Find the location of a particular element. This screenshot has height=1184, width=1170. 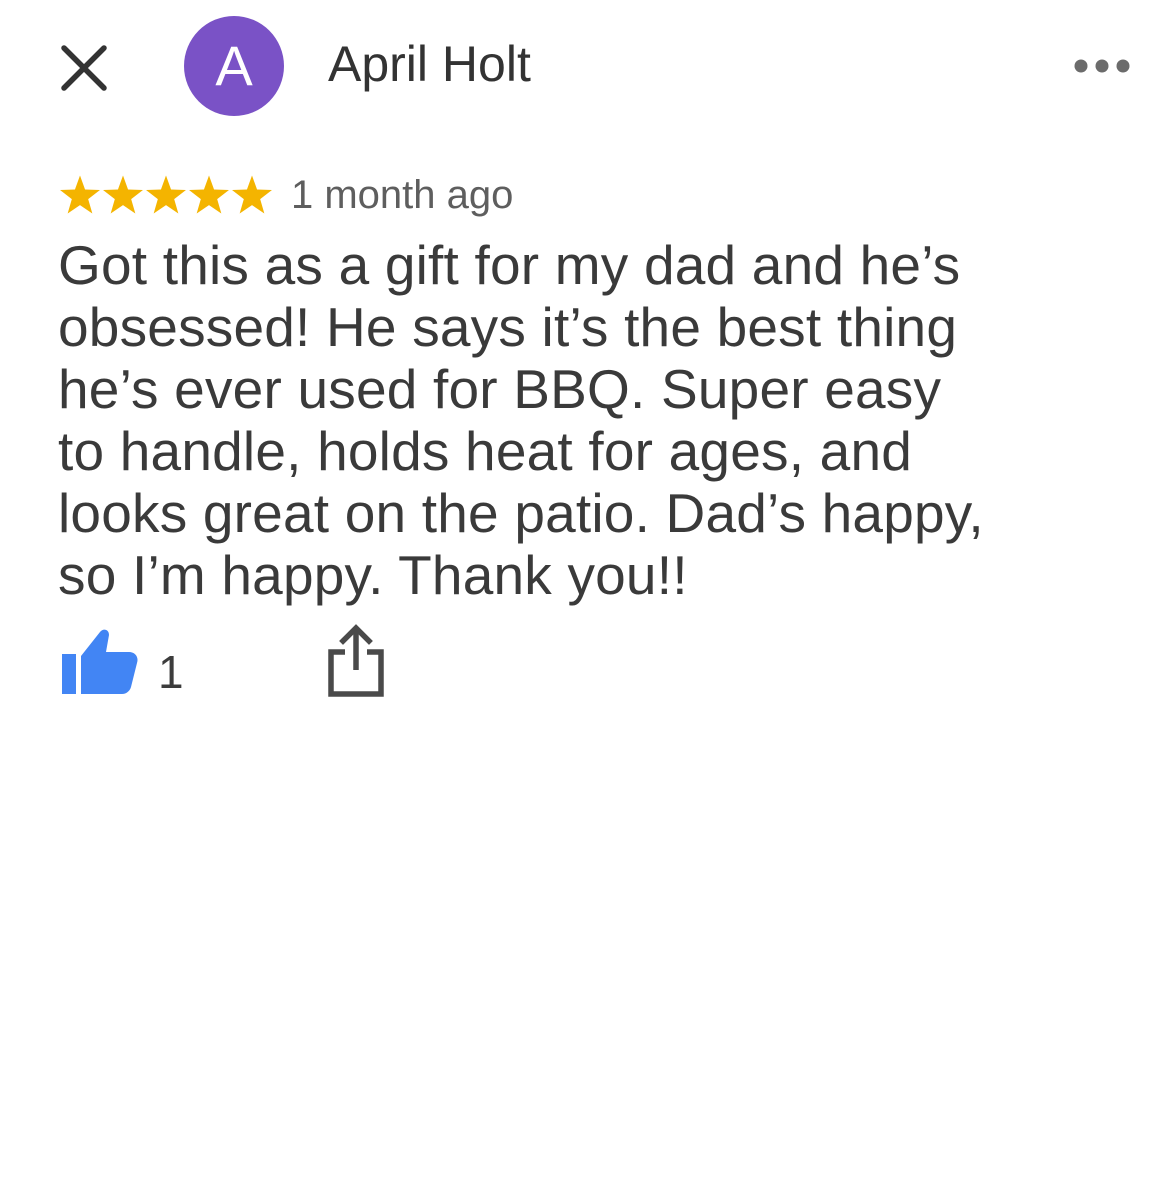

star-rating is located at coordinates (165, 195).